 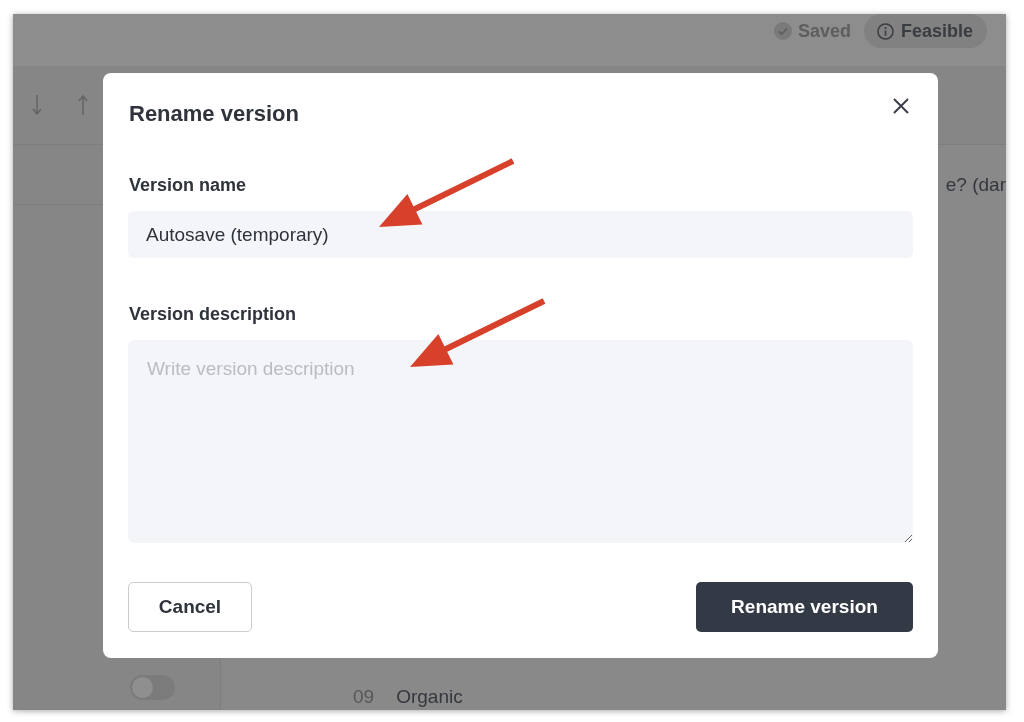 I want to click on close-icon, so click(x=901, y=106).